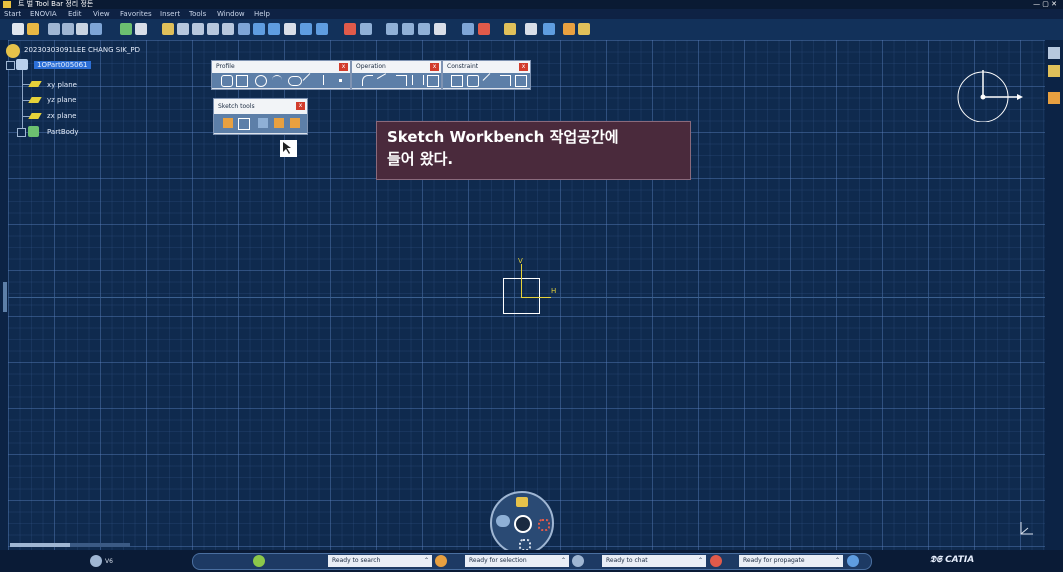  I want to click on copy-icon, so click(68, 29).